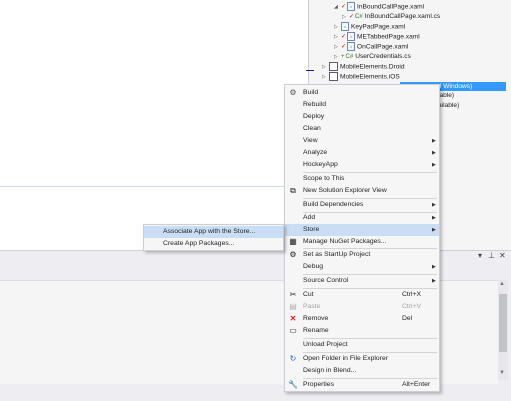  What do you see at coordinates (362, 331) in the screenshot?
I see `menu-item-rename: ▭ Rename` at bounding box center [362, 331].